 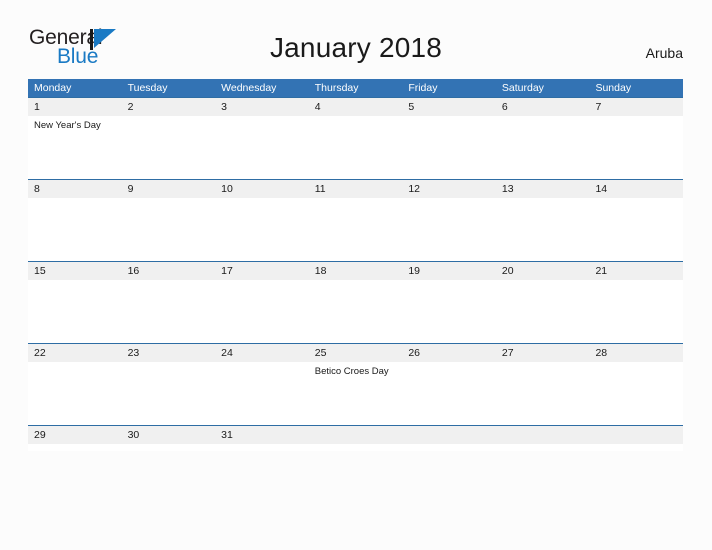 I want to click on day-number: 8, so click(x=75, y=189).